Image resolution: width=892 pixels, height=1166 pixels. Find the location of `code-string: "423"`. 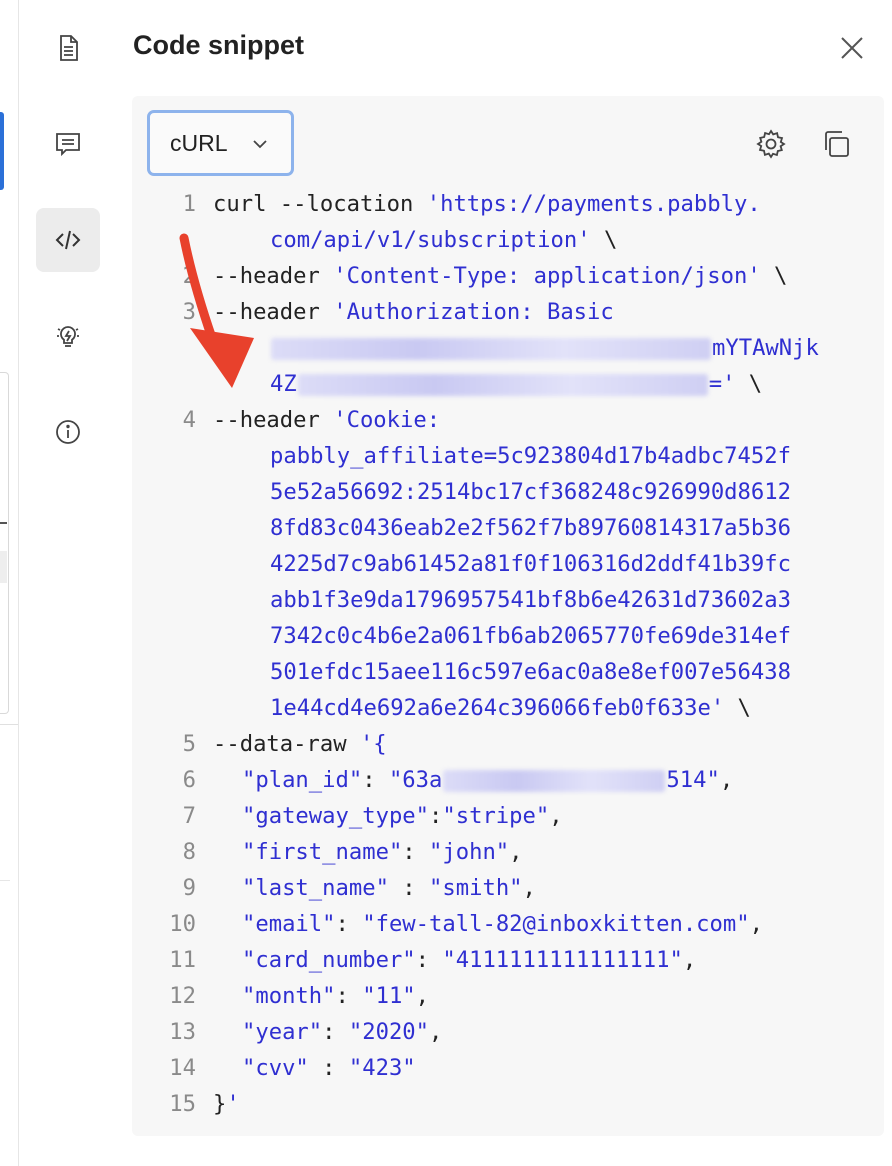

code-string: "423" is located at coordinates (382, 1068).